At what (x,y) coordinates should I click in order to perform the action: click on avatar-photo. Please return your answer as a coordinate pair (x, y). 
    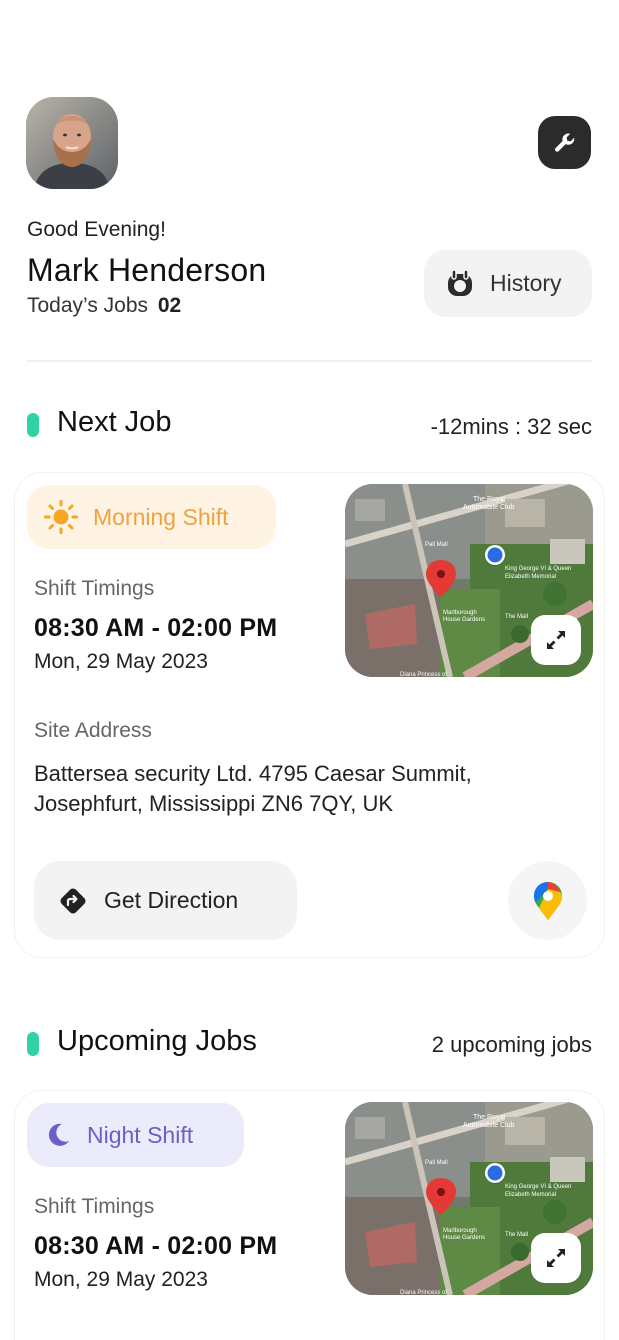
    Looking at the image, I should click on (72, 143).